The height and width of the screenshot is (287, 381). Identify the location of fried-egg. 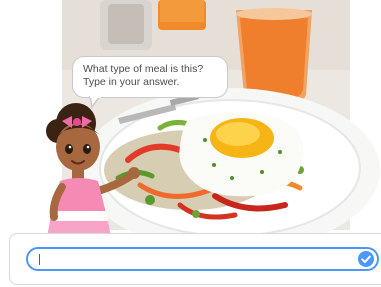
(241, 154).